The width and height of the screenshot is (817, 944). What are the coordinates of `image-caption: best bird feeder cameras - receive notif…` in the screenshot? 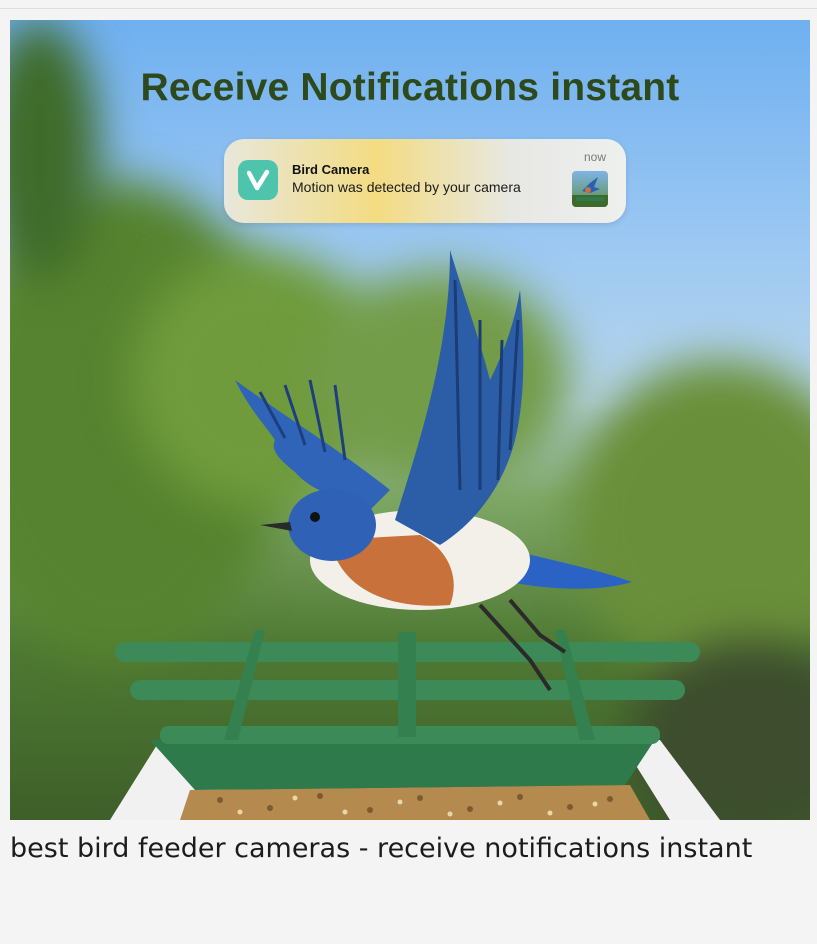 It's located at (381, 848).